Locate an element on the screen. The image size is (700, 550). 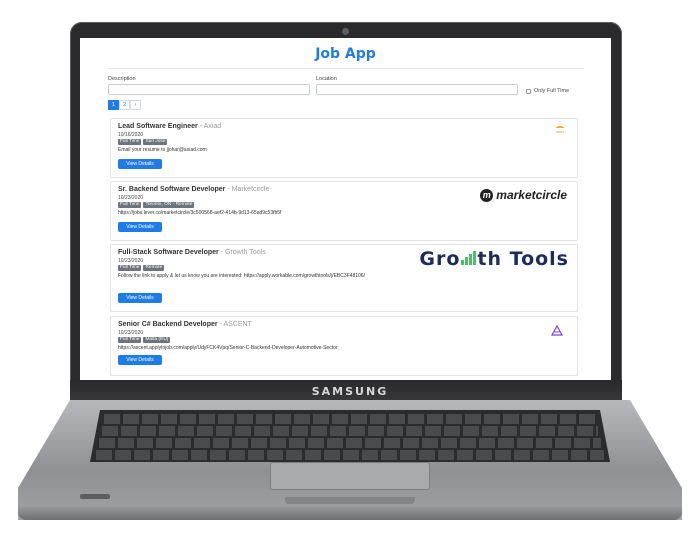
job-title: Senior C# Backend Developer is located at coordinates (168, 324).